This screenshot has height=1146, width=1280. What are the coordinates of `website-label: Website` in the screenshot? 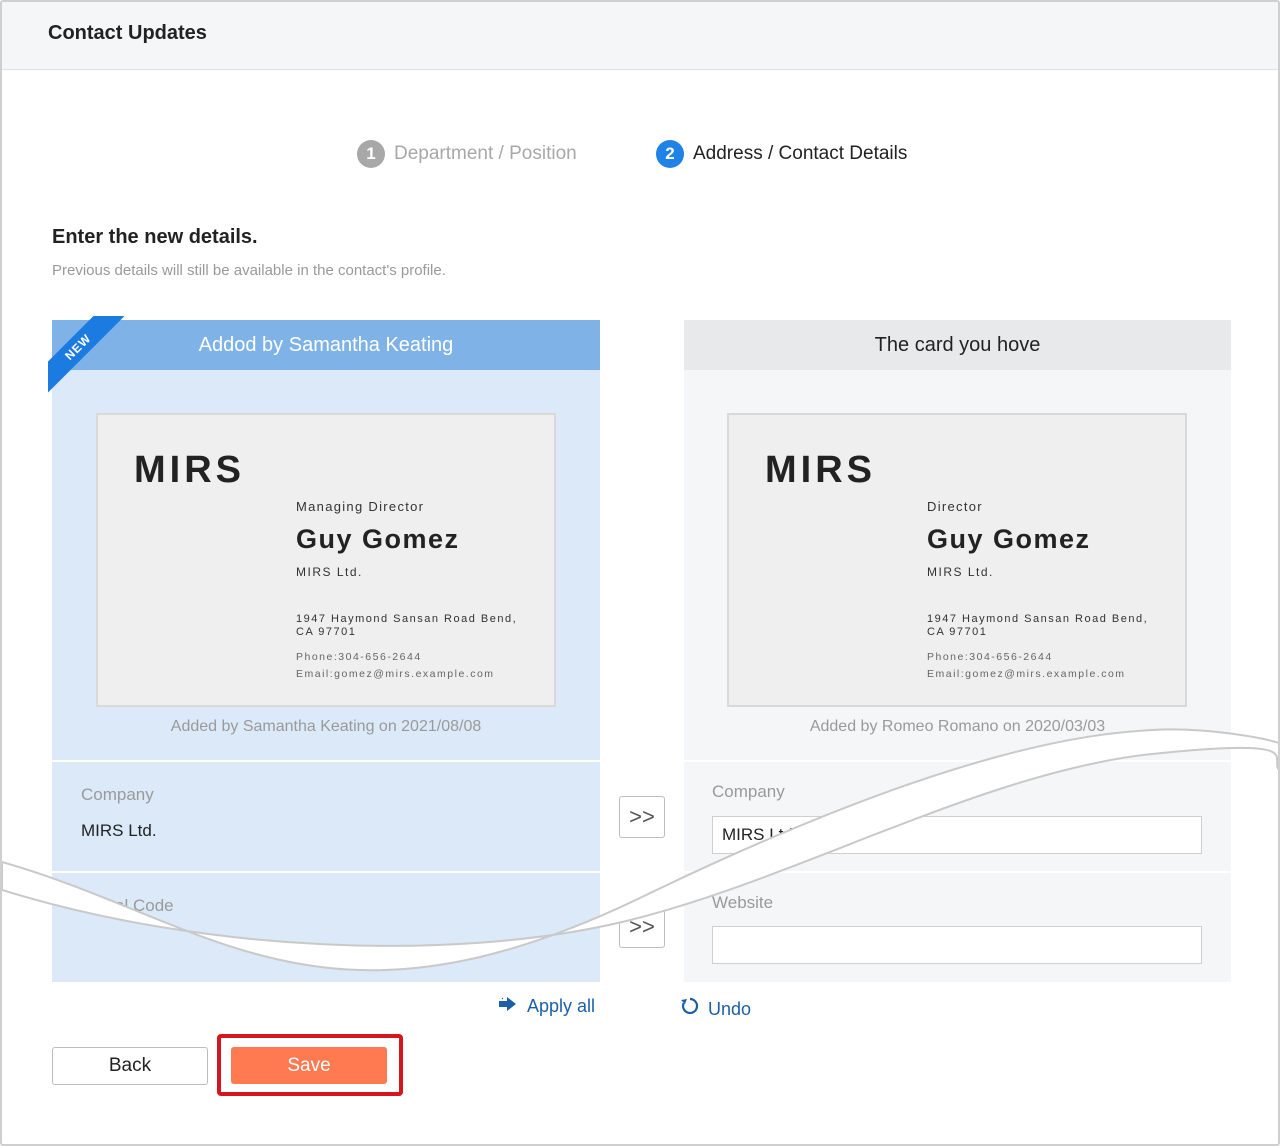 It's located at (743, 902).